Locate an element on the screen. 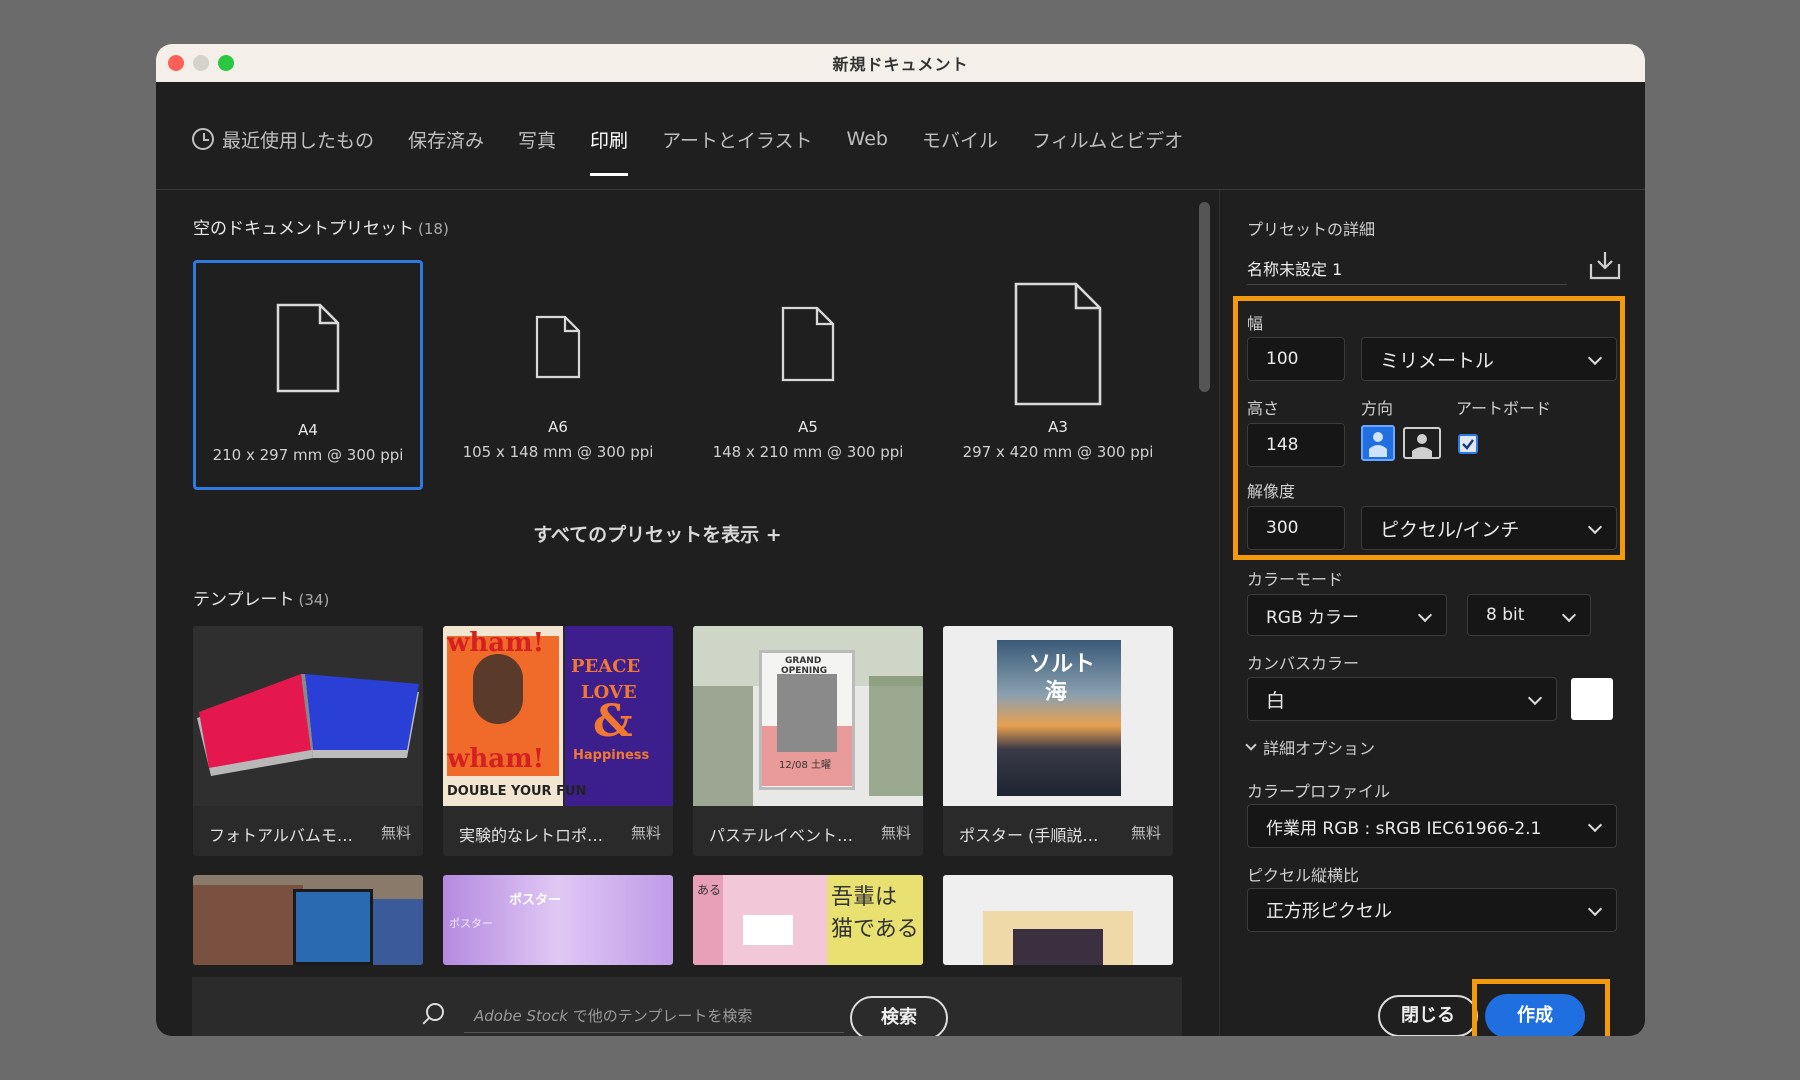  tab-print: 印刷 is located at coordinates (609, 147).